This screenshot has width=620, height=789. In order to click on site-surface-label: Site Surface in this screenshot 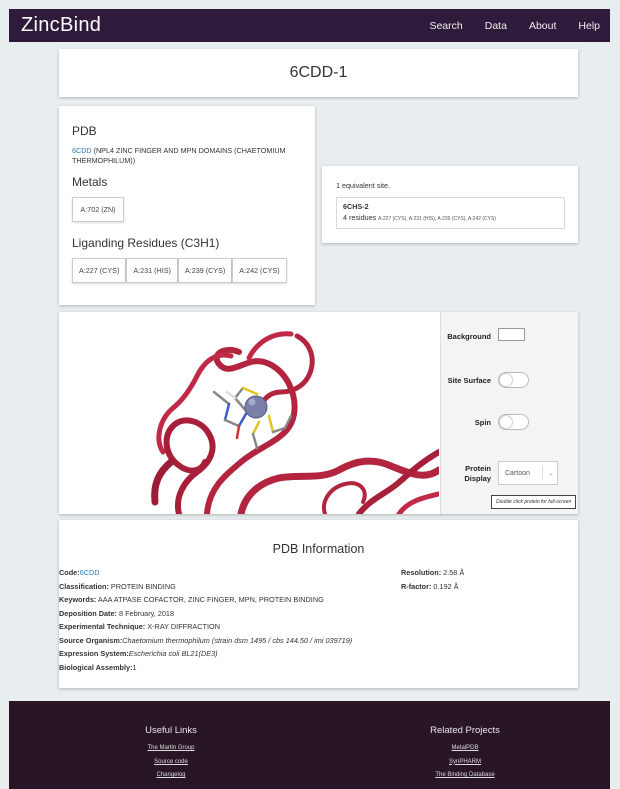, I will do `click(469, 380)`.